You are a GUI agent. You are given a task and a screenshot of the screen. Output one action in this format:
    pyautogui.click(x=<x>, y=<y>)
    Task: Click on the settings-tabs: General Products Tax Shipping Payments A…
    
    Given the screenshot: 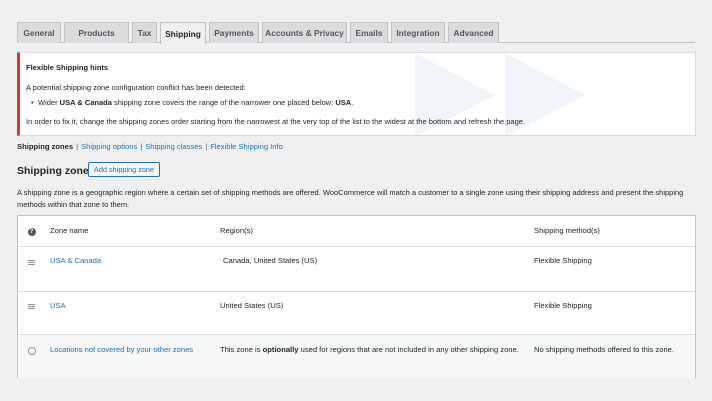 What is the action you would take?
    pyautogui.click(x=356, y=32)
    